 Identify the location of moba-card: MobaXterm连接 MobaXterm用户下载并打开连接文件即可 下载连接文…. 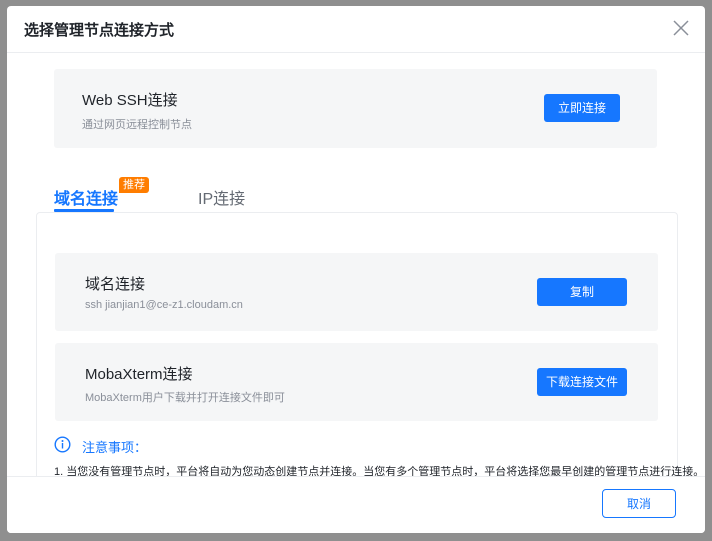
(356, 382).